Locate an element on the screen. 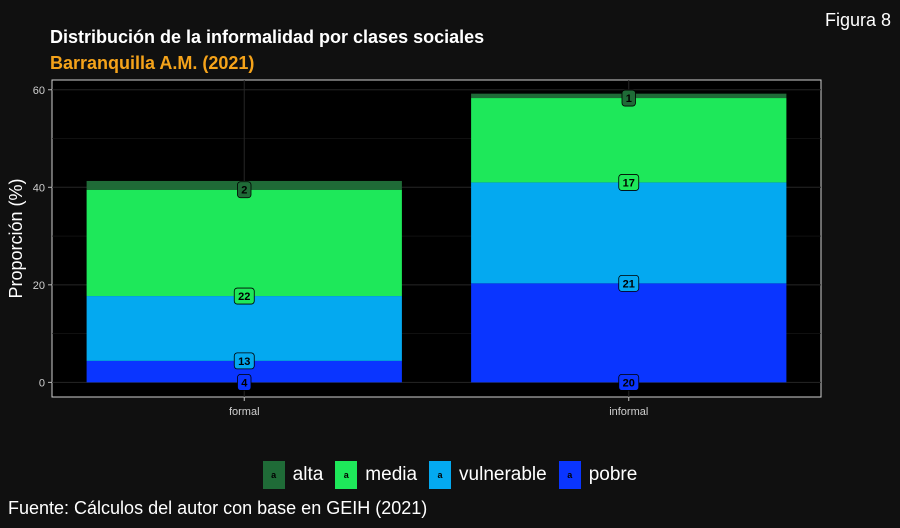  legend-item-vulnerable: a vulnerable is located at coordinates (488, 475).